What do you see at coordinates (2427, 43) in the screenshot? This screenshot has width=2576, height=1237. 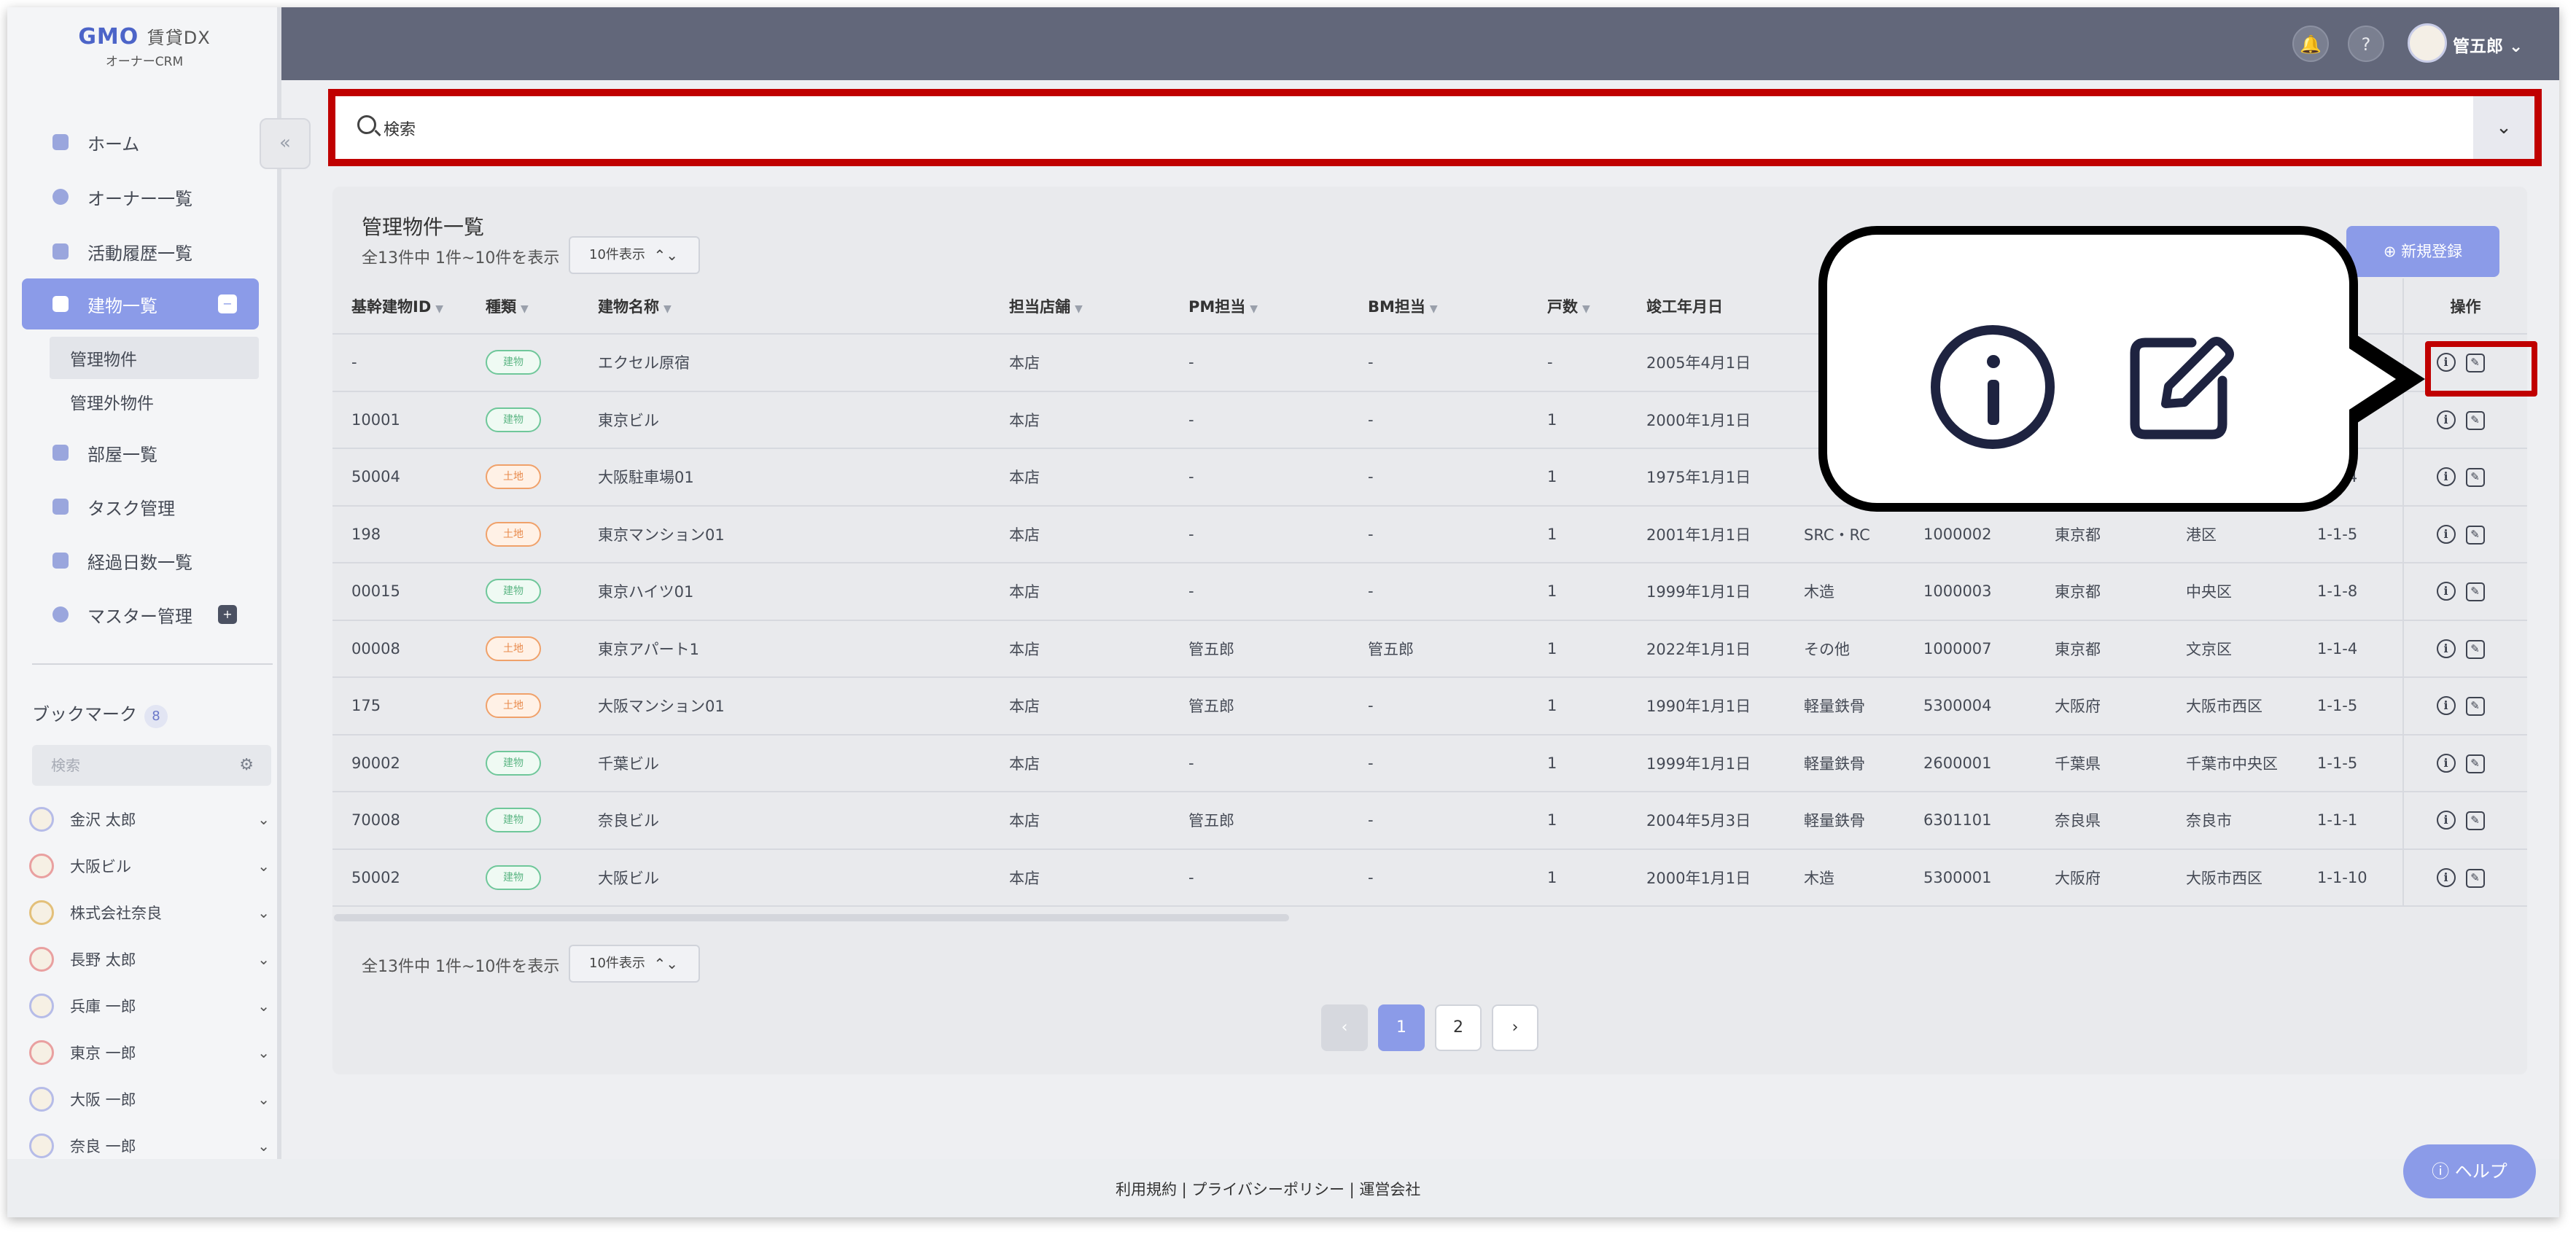 I see `avatar` at bounding box center [2427, 43].